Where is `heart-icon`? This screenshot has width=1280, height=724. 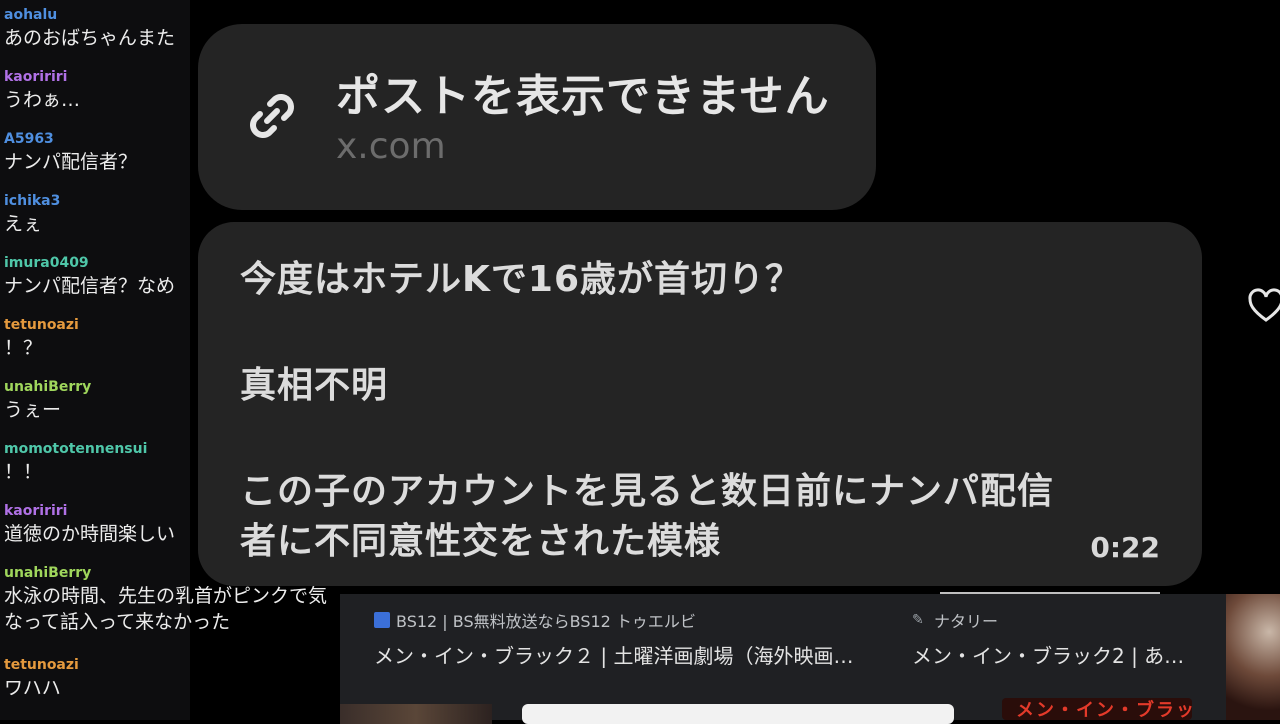
heart-icon is located at coordinates (1263, 306).